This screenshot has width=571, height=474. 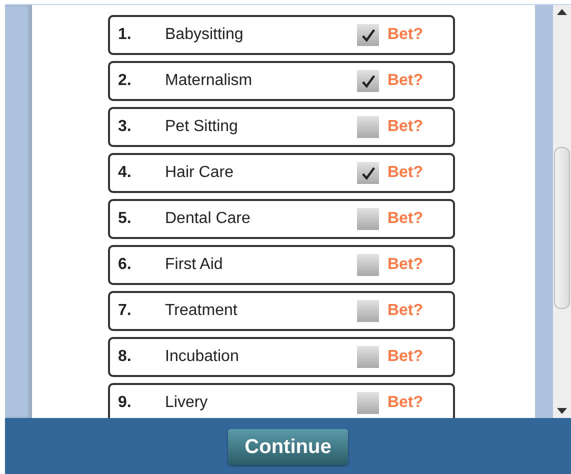 What do you see at coordinates (209, 81) in the screenshot?
I see `item-label: Maternalism` at bounding box center [209, 81].